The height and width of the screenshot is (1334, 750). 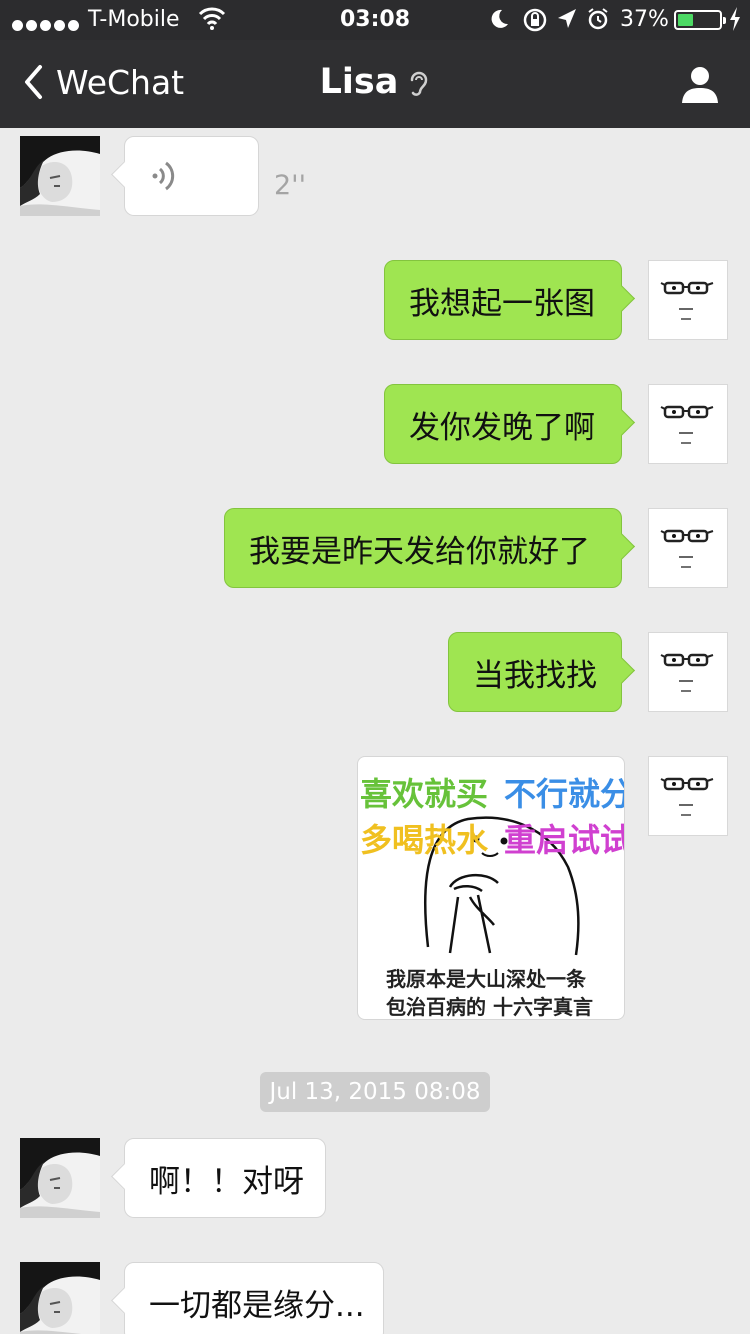 I want to click on outgoing-message: 我要是昨天发给你就好了, so click(x=423, y=548).